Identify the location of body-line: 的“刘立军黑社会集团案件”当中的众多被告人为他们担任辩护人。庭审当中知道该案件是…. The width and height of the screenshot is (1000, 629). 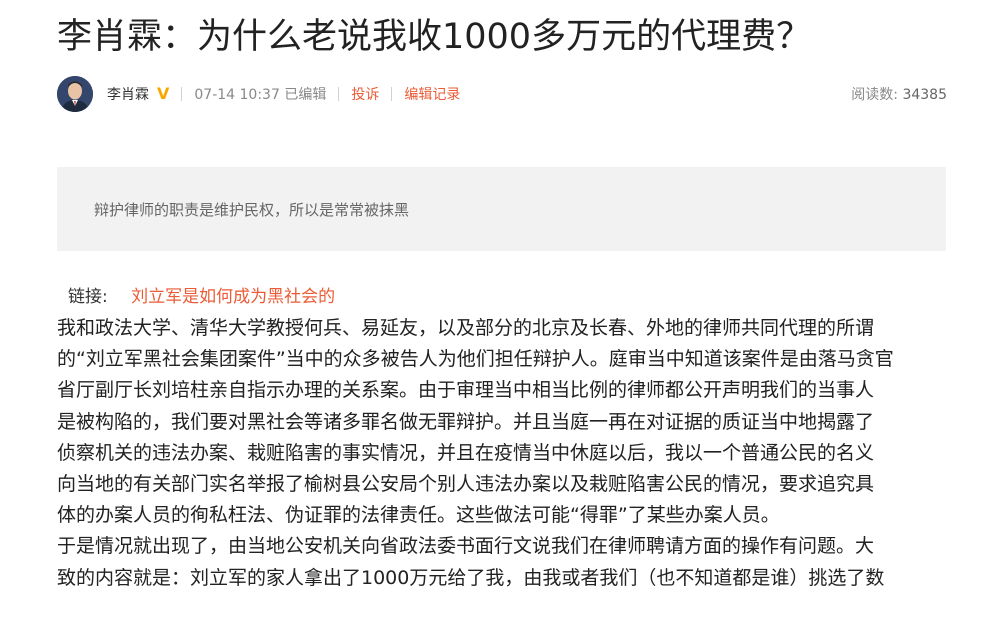
(475, 359).